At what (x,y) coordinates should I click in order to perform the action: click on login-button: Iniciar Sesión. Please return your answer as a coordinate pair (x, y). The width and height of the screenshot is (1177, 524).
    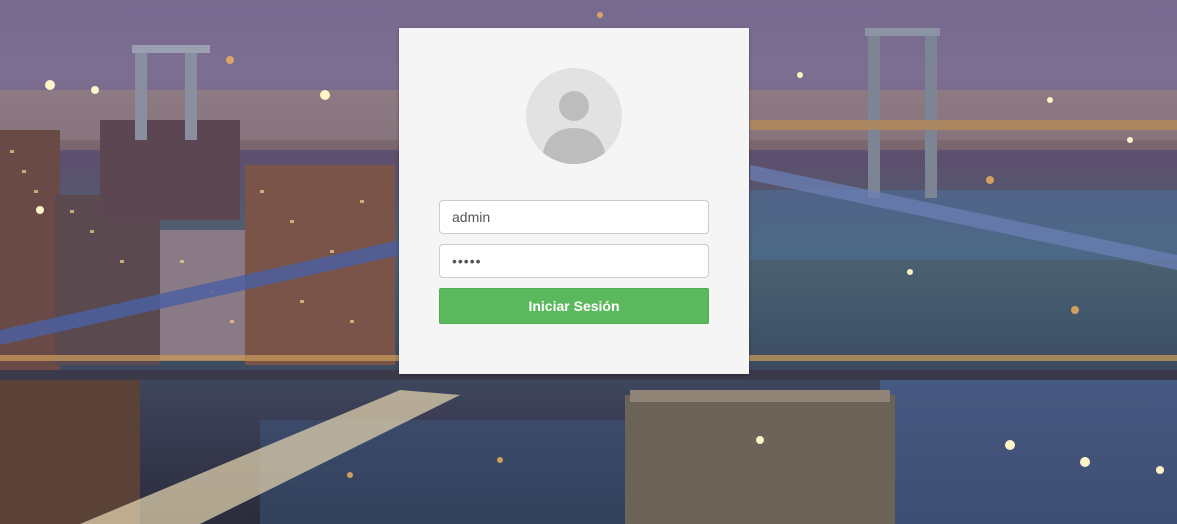
    Looking at the image, I should click on (574, 306).